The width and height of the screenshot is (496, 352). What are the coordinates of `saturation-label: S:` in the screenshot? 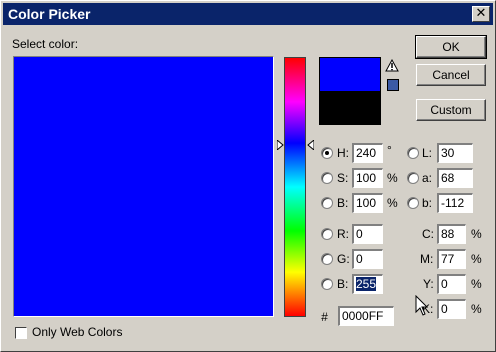 It's located at (343, 178).